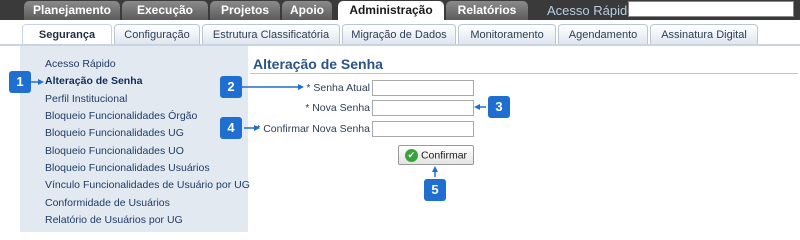 The height and width of the screenshot is (240, 800). What do you see at coordinates (435, 190) in the screenshot?
I see `callout-5: 5` at bounding box center [435, 190].